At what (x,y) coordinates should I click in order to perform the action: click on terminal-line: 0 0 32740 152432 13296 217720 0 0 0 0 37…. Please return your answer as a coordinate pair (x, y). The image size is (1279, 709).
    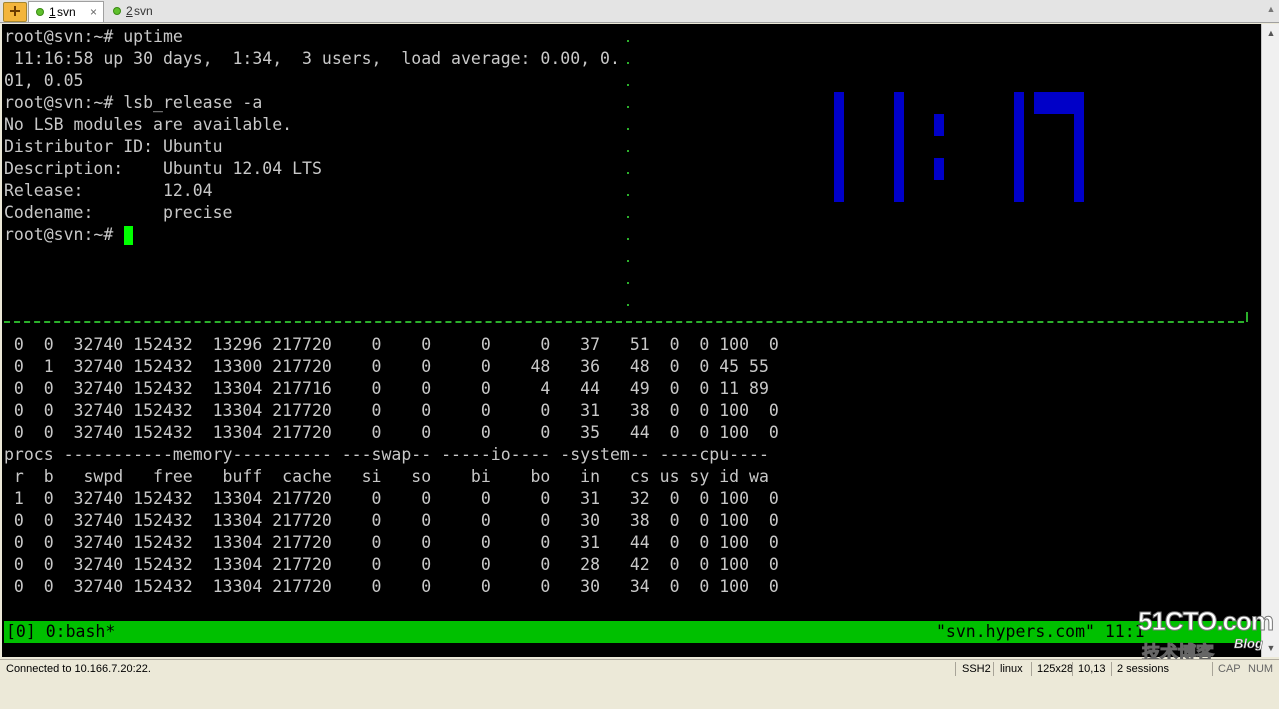
    Looking at the image, I should click on (391, 344).